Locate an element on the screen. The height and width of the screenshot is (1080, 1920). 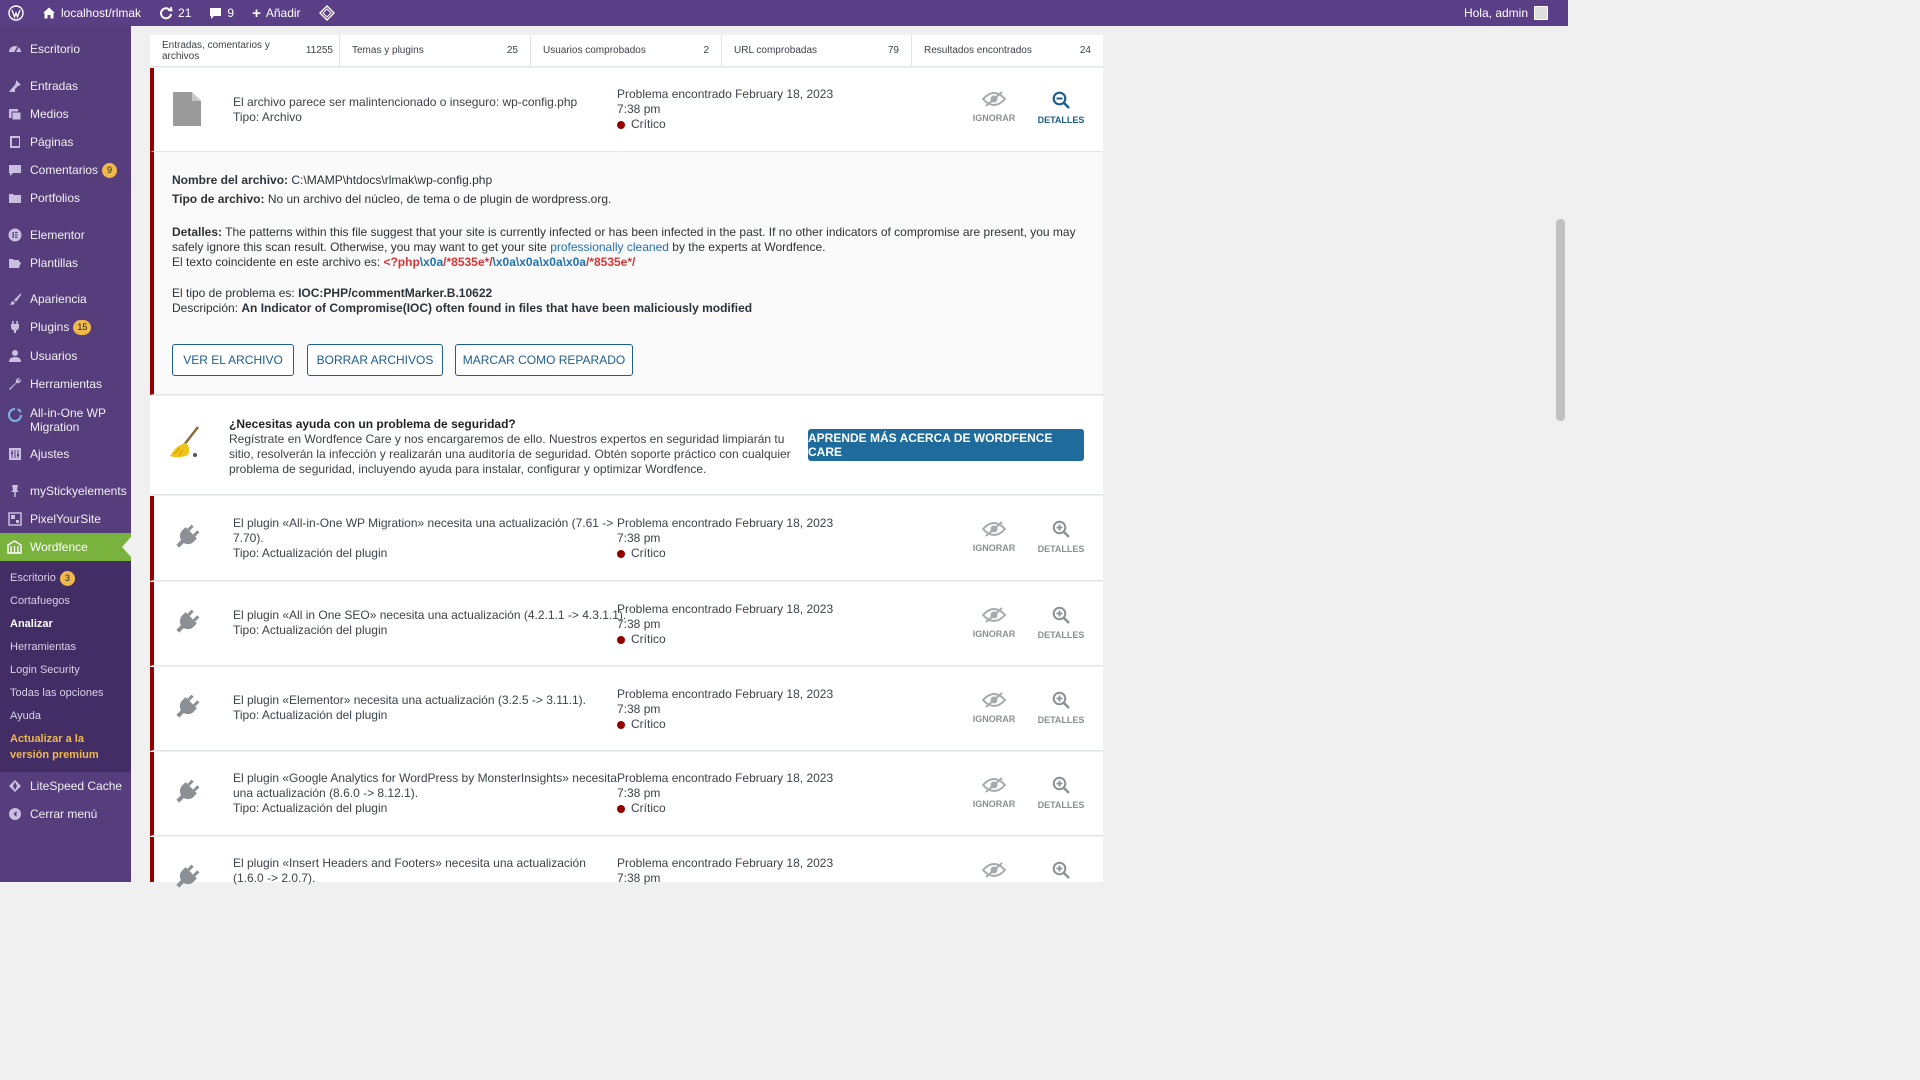
submenu-todas-las-opciones: Todas las opciones is located at coordinates (57, 693).